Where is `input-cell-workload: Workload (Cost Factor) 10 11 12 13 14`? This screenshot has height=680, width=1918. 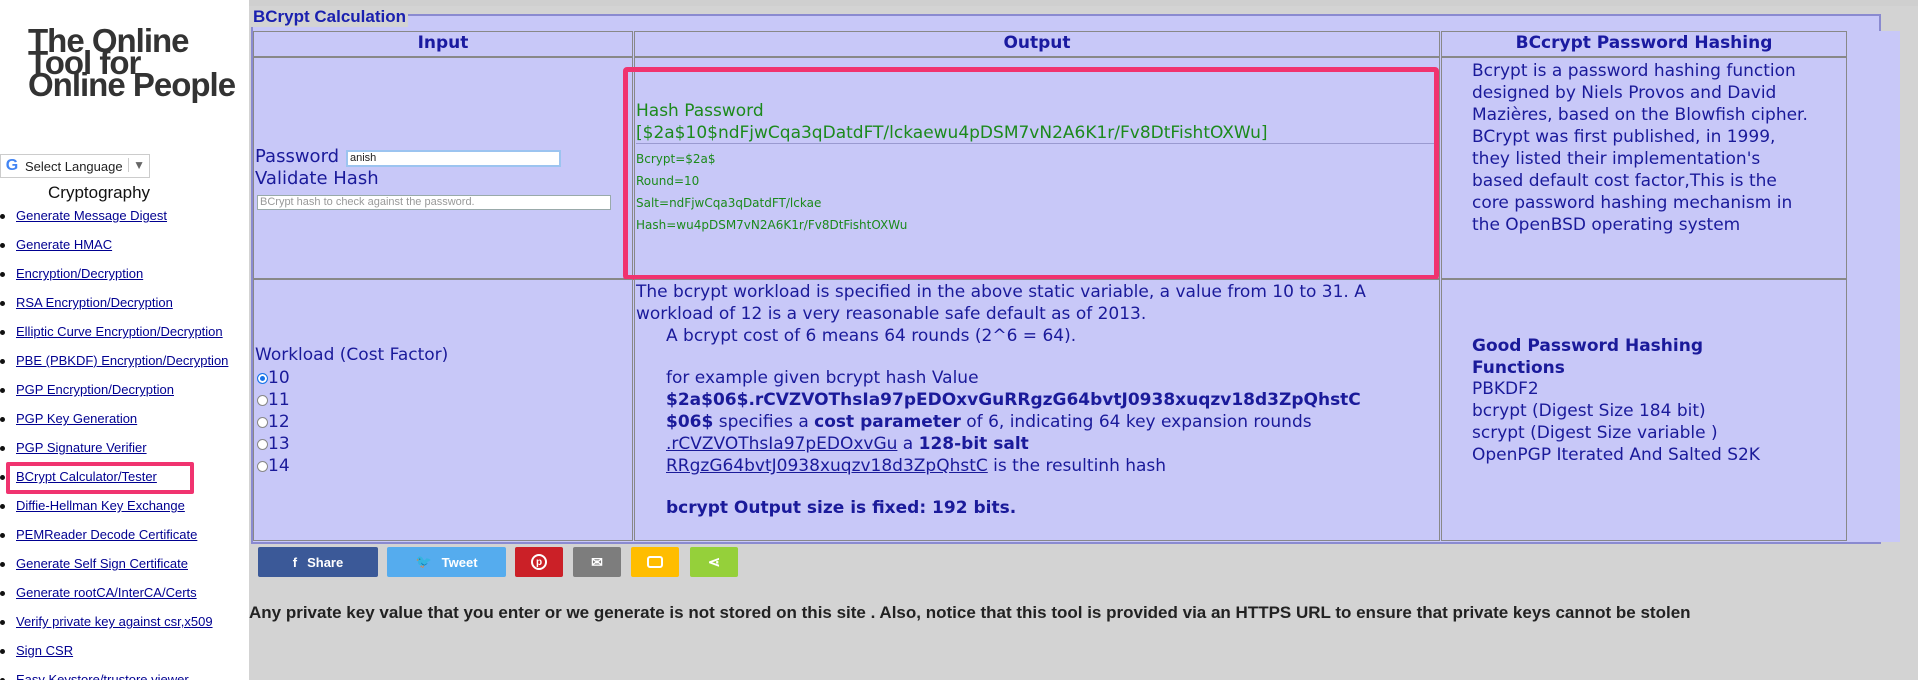 input-cell-workload: Workload (Cost Factor) 10 11 12 13 14 is located at coordinates (443, 410).